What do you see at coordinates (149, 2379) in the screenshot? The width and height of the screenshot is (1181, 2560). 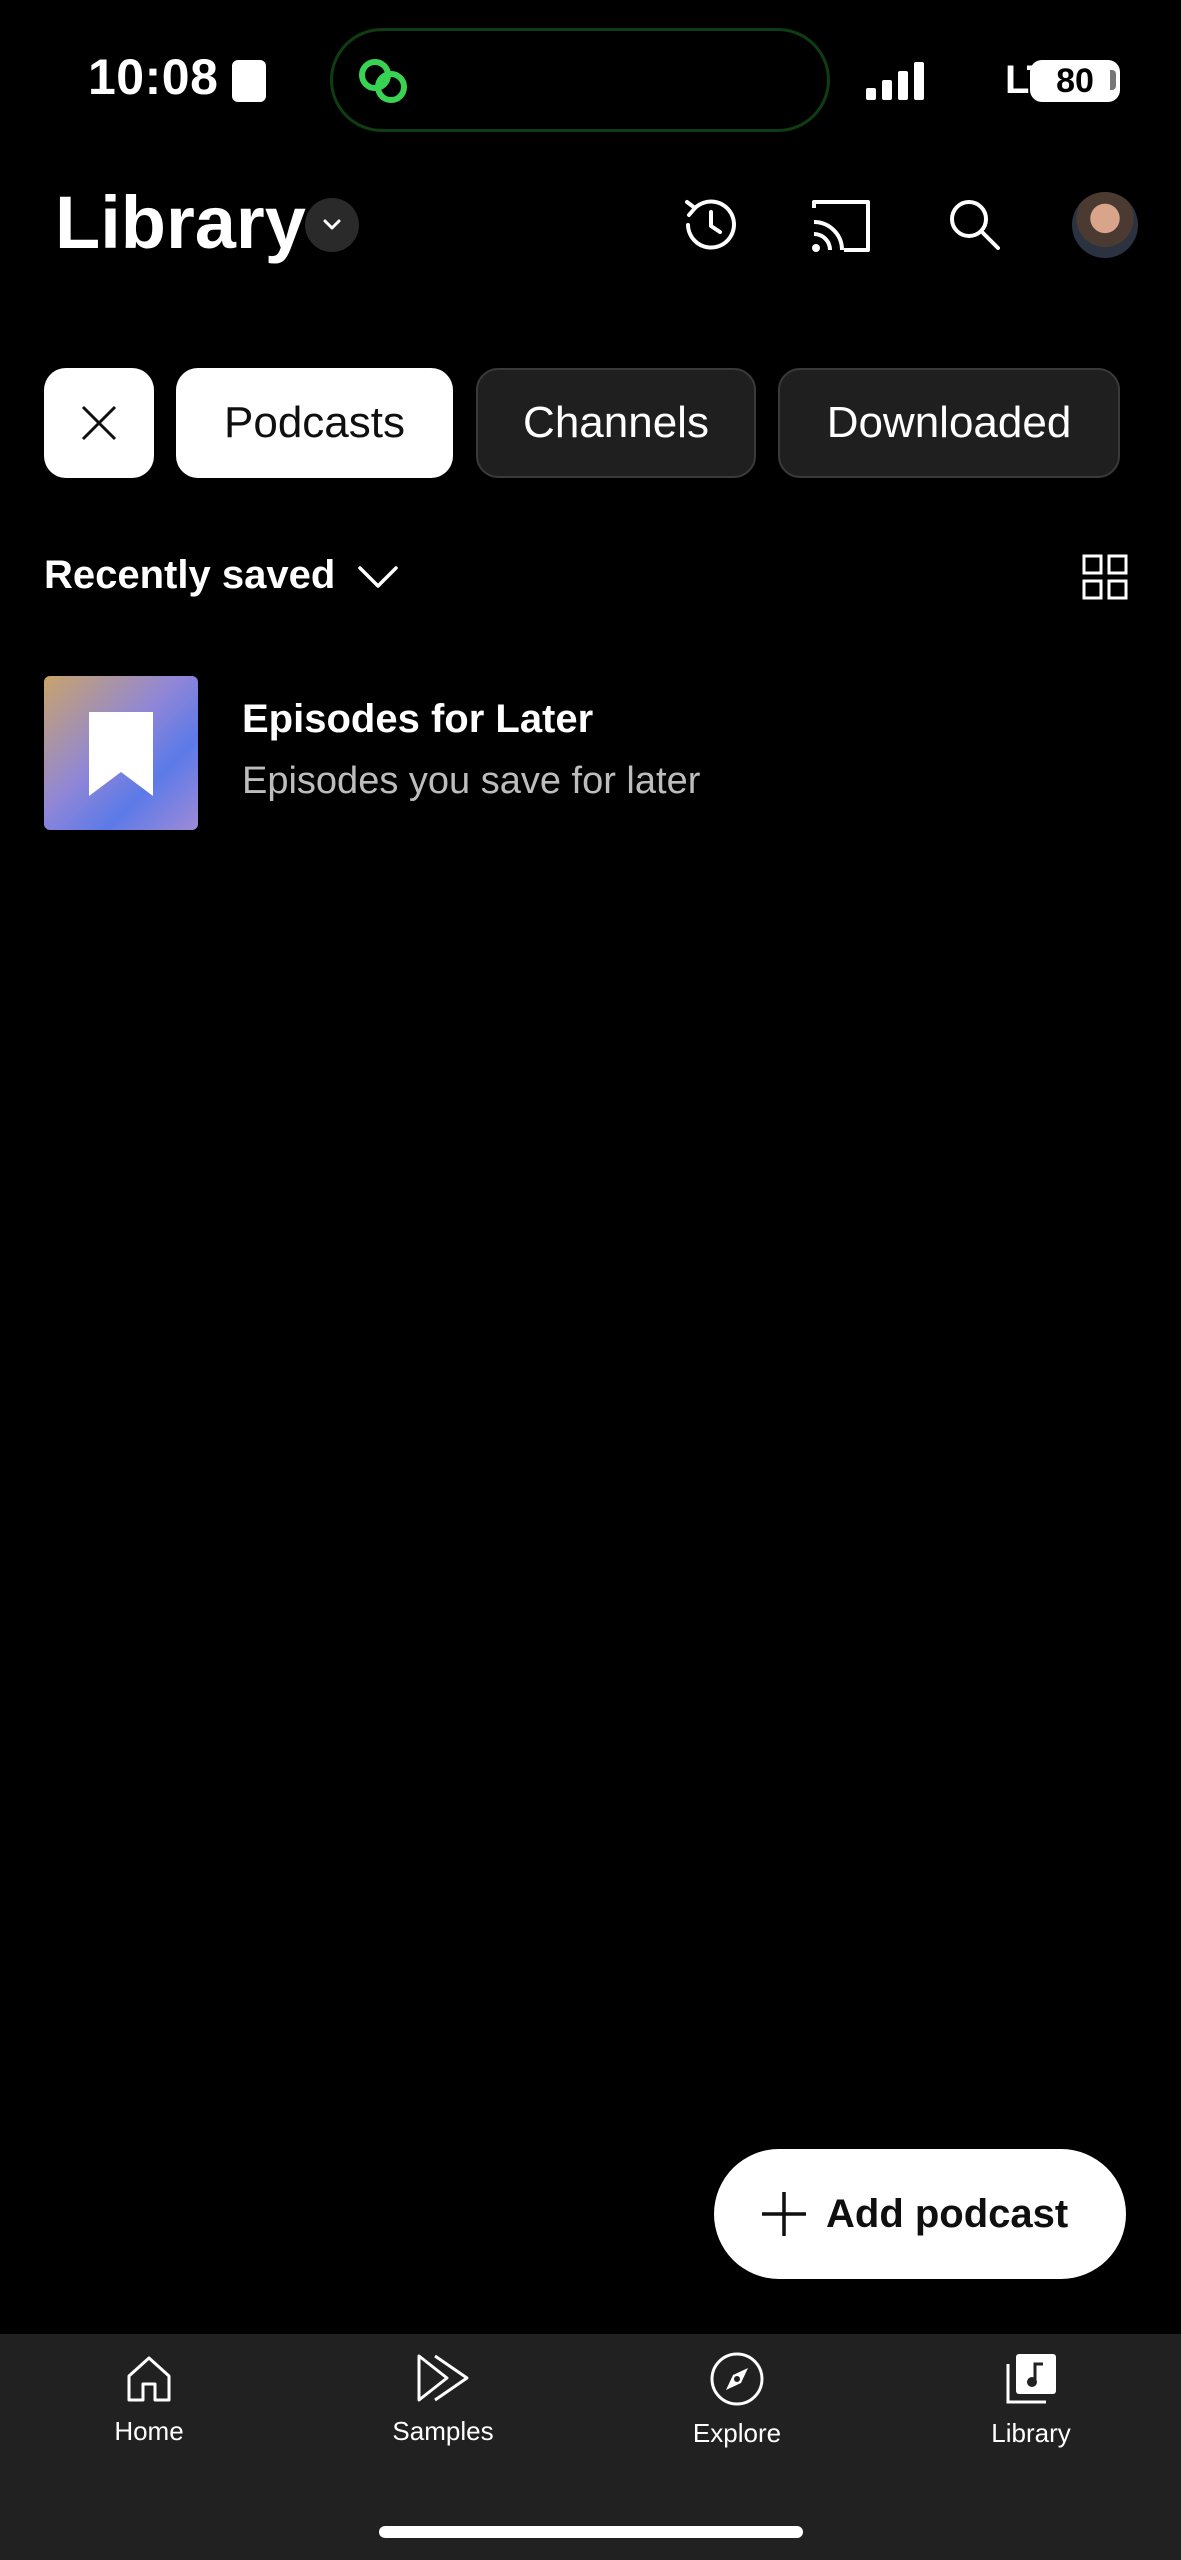 I see `home-icon` at bounding box center [149, 2379].